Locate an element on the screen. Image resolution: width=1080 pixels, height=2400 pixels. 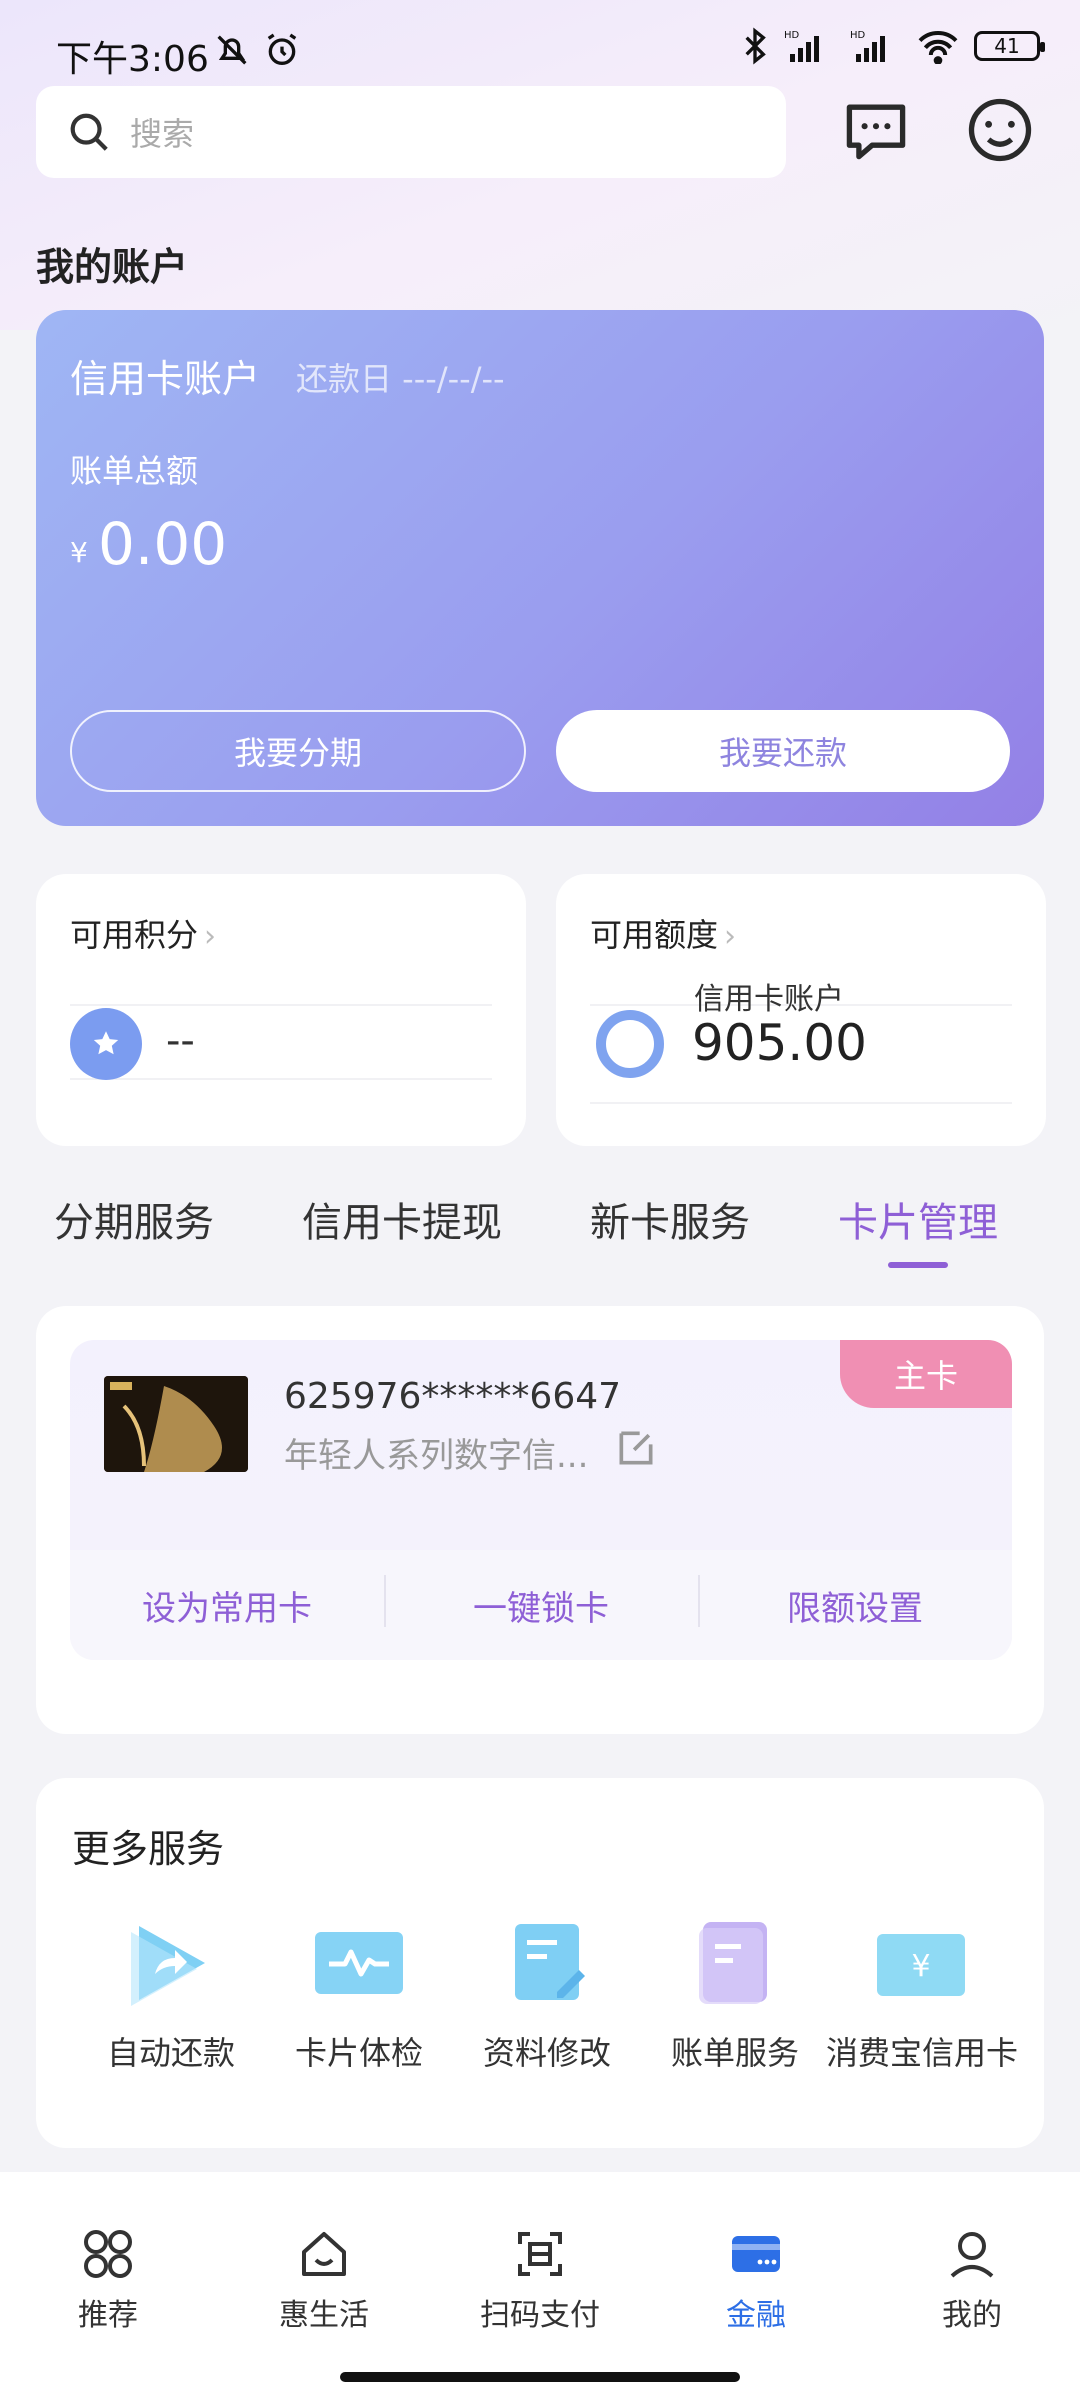
nav-recommend: 推荐 is located at coordinates (108, 2280).